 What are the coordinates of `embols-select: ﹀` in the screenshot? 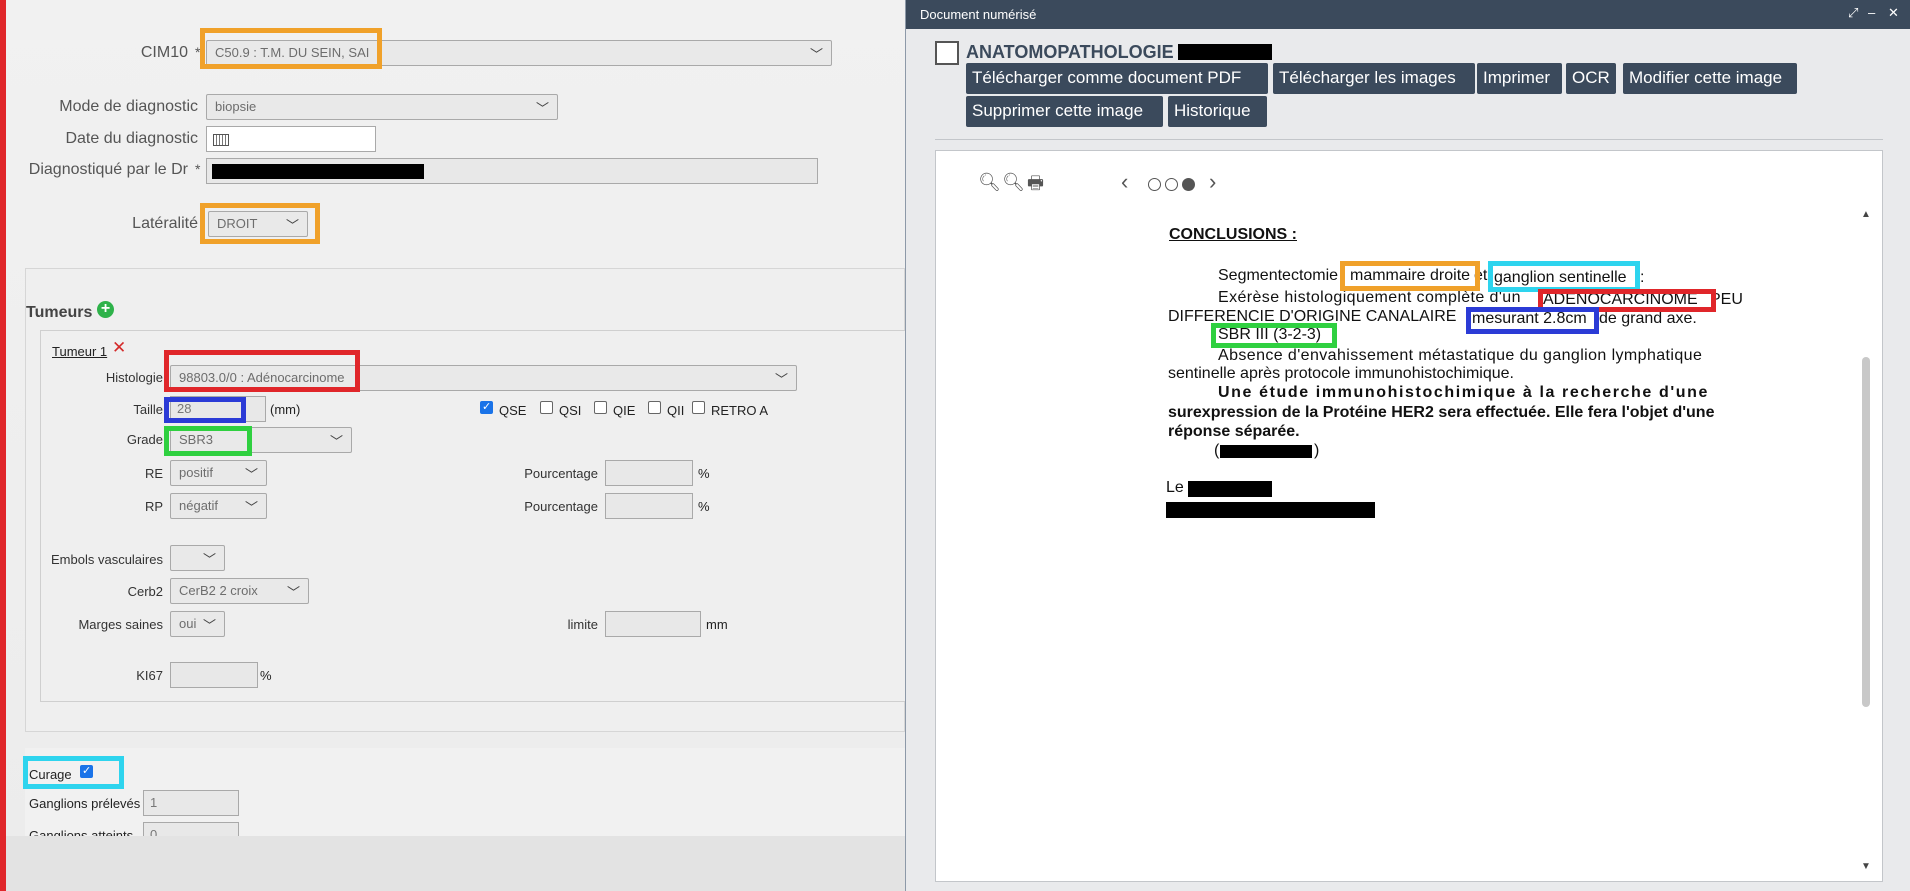 It's located at (197, 558).